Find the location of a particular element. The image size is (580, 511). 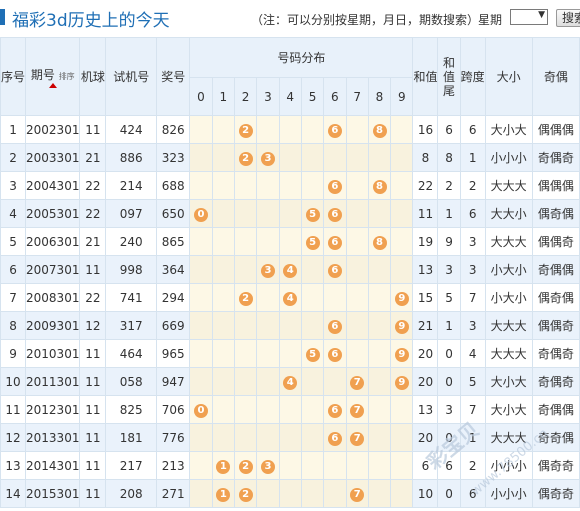

cell-tail: 0 is located at coordinates (449, 381).